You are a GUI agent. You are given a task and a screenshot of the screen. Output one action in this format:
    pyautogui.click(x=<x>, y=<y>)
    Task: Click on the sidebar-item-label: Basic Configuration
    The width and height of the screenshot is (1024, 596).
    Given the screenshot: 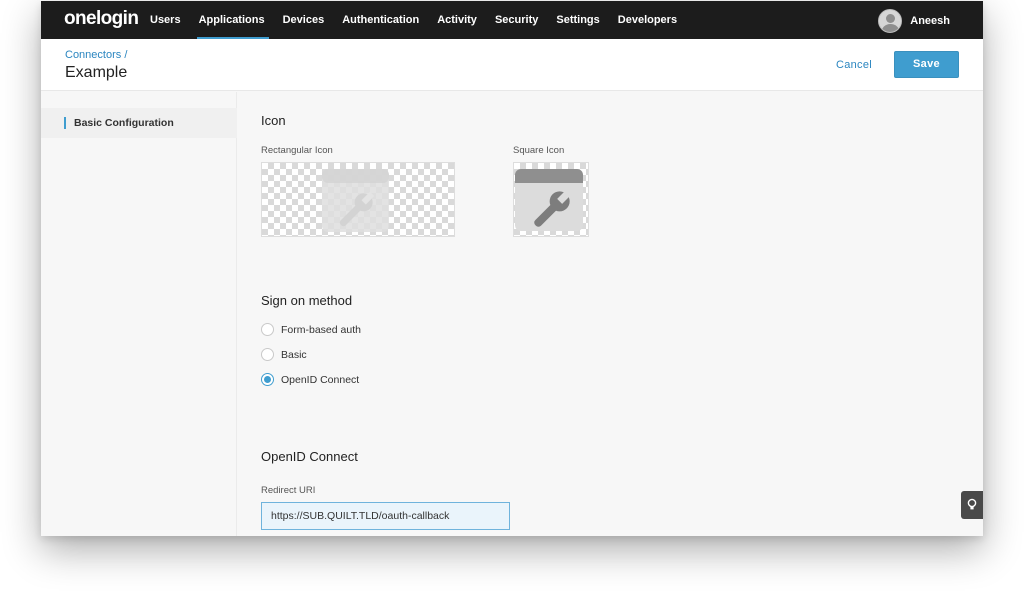 What is the action you would take?
    pyautogui.click(x=124, y=123)
    